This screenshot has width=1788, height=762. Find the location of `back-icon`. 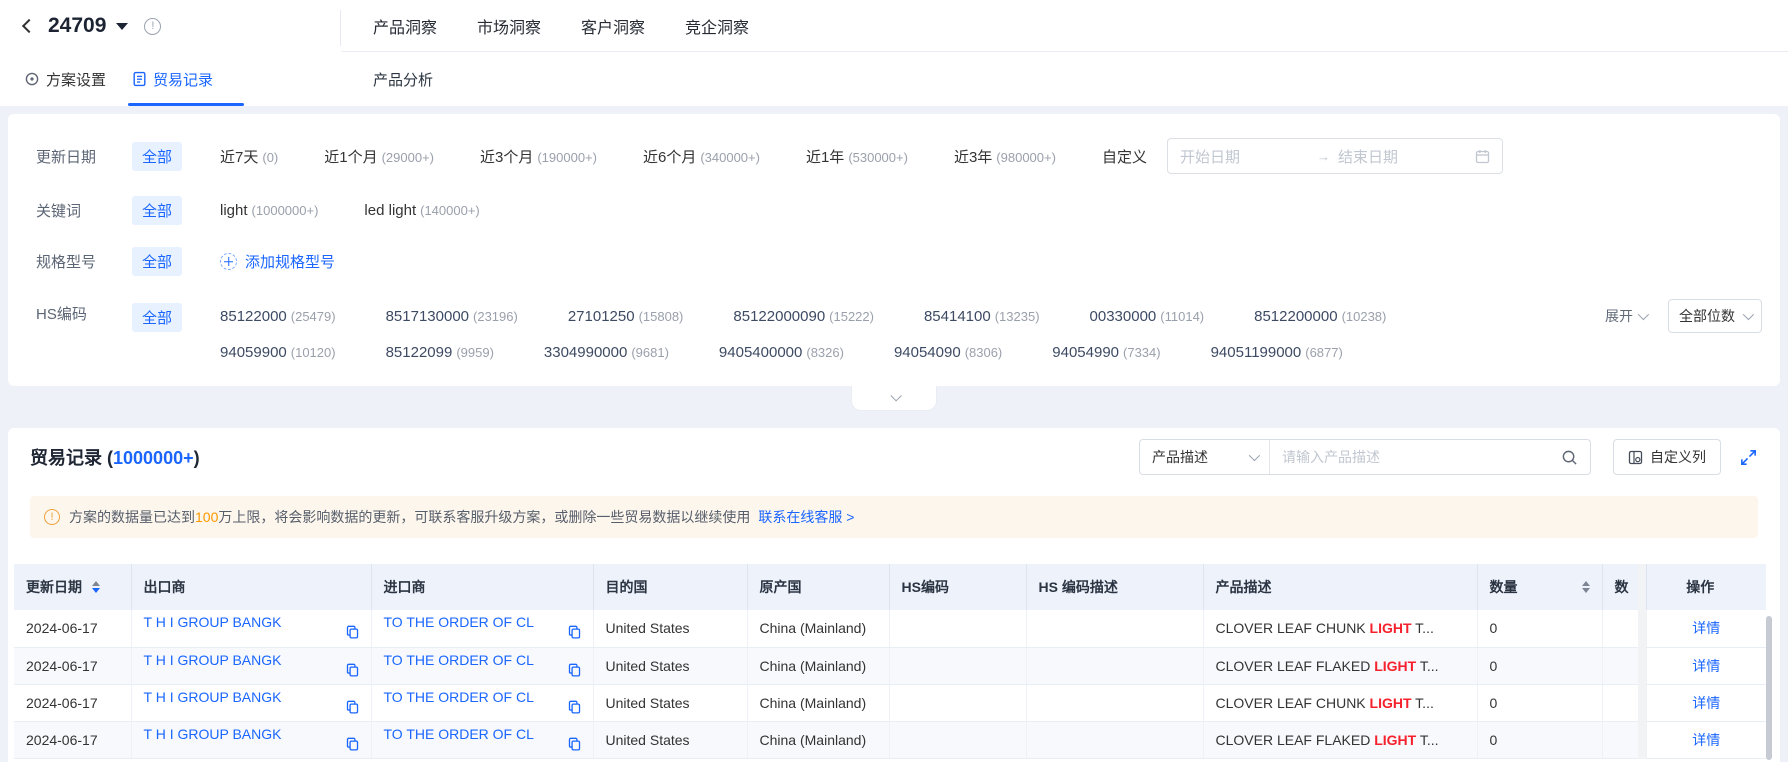

back-icon is located at coordinates (29, 26).